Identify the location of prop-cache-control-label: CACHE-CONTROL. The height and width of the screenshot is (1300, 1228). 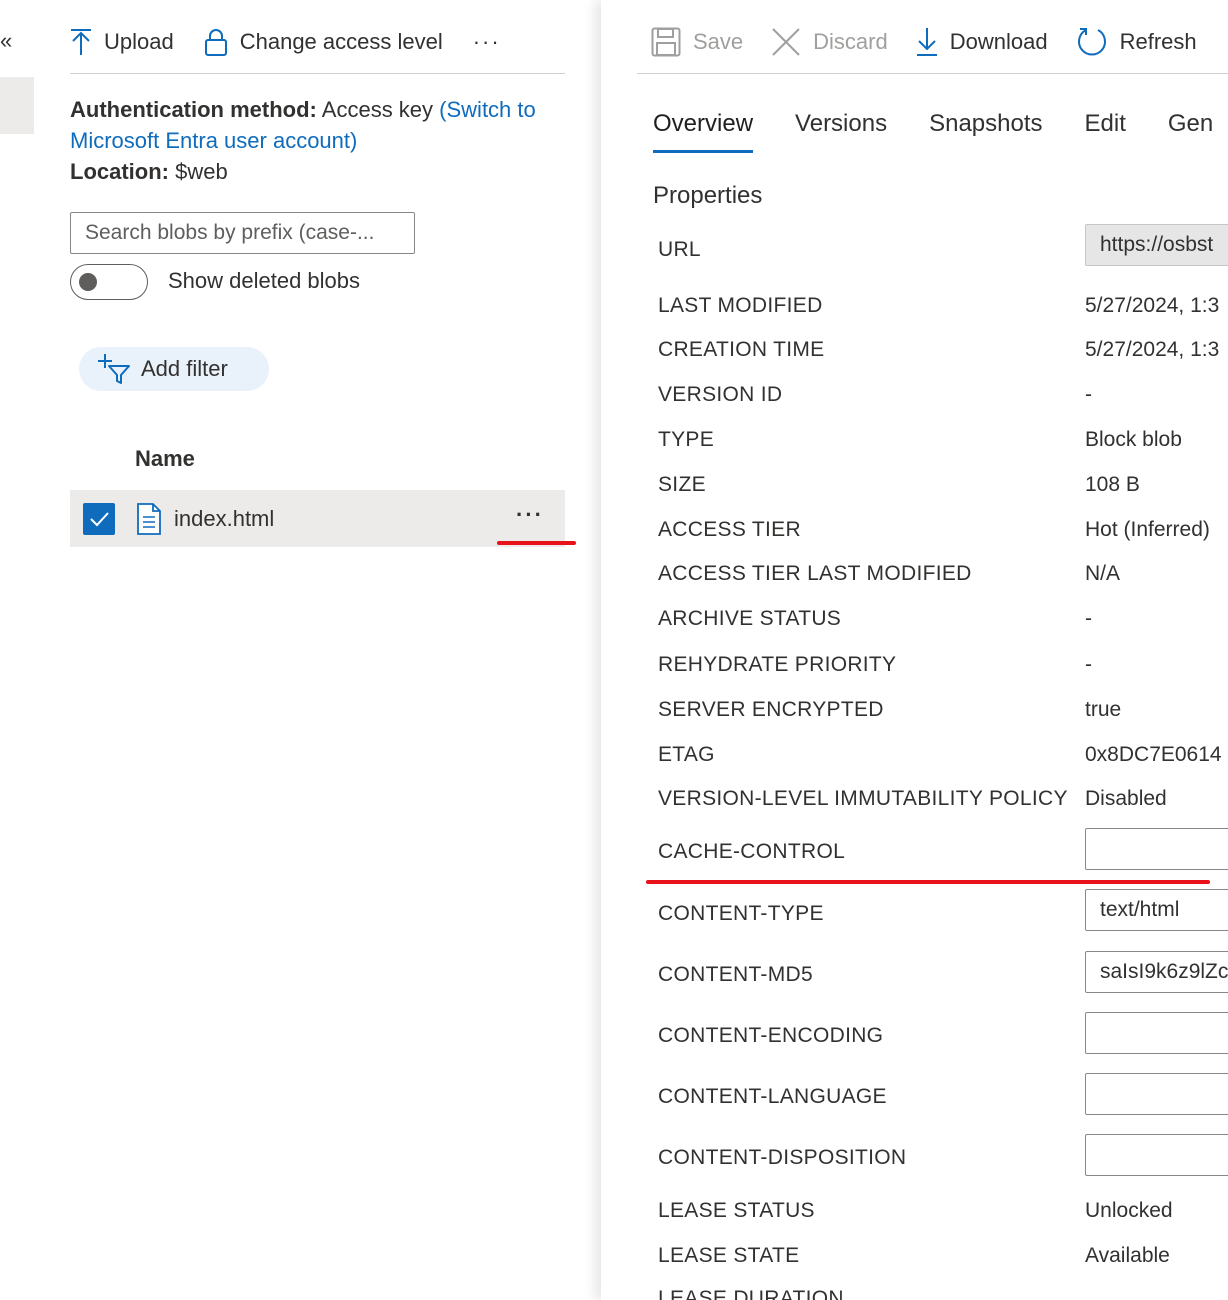
(752, 851).